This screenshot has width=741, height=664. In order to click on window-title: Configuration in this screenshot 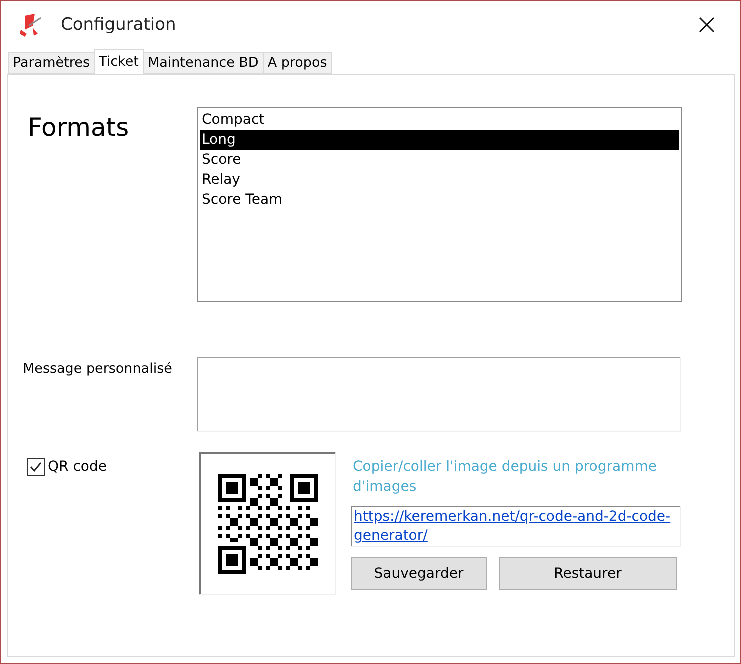, I will do `click(119, 25)`.